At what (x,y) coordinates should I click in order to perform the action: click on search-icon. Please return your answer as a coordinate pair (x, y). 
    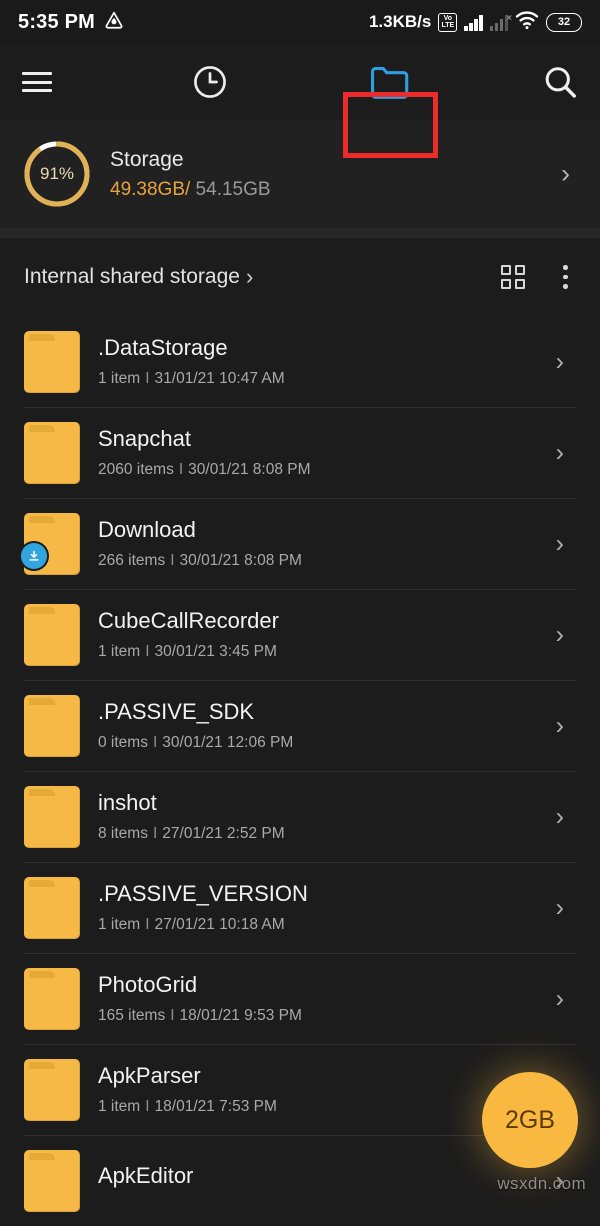
    Looking at the image, I should click on (560, 82).